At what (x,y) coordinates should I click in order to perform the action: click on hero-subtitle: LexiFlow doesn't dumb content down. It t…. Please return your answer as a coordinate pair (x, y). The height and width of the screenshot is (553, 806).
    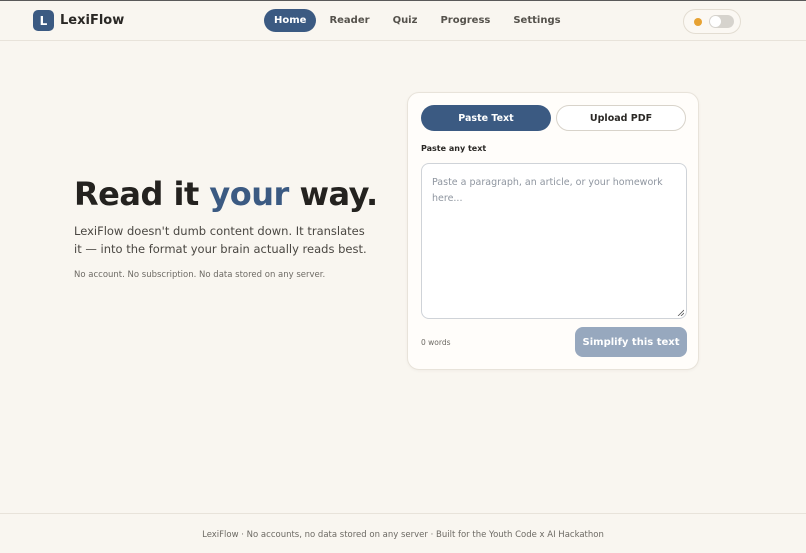
    Looking at the image, I should click on (220, 240).